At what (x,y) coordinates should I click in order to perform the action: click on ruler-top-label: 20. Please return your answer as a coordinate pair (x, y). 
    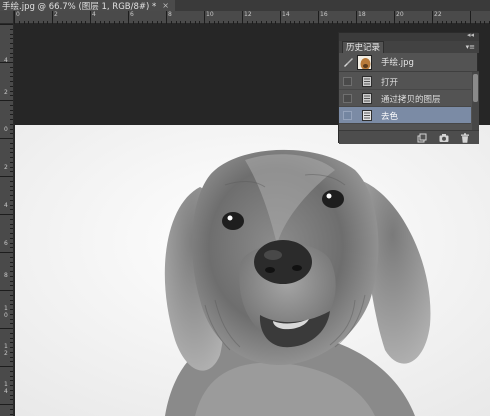
    Looking at the image, I should click on (400, 14).